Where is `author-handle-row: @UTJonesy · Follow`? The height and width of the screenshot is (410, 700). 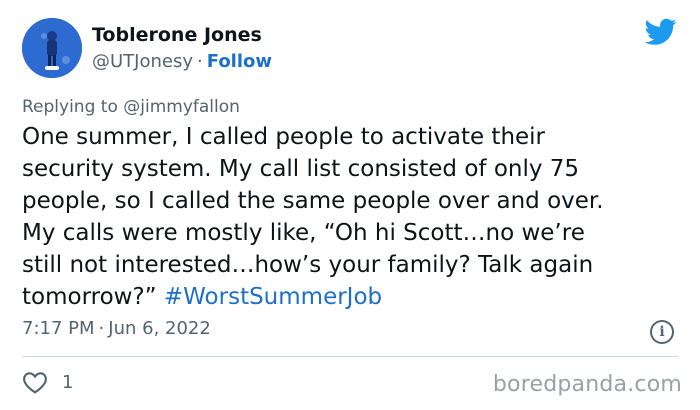
author-handle-row: @UTJonesy · Follow is located at coordinates (182, 61).